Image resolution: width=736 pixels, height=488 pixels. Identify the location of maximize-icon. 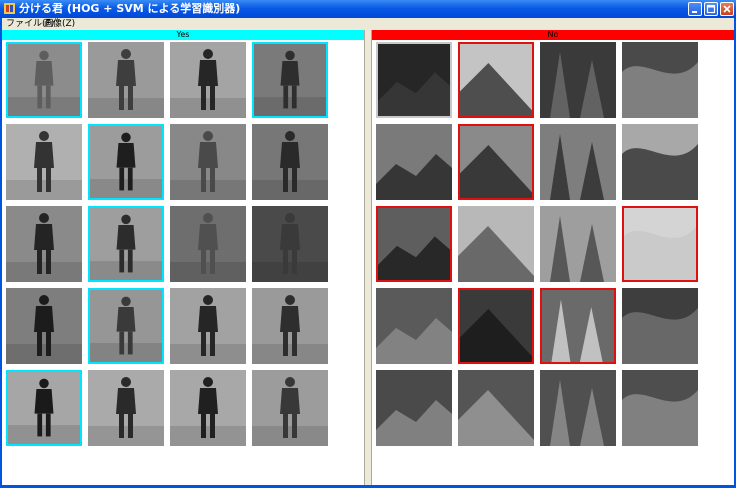
(711, 9).